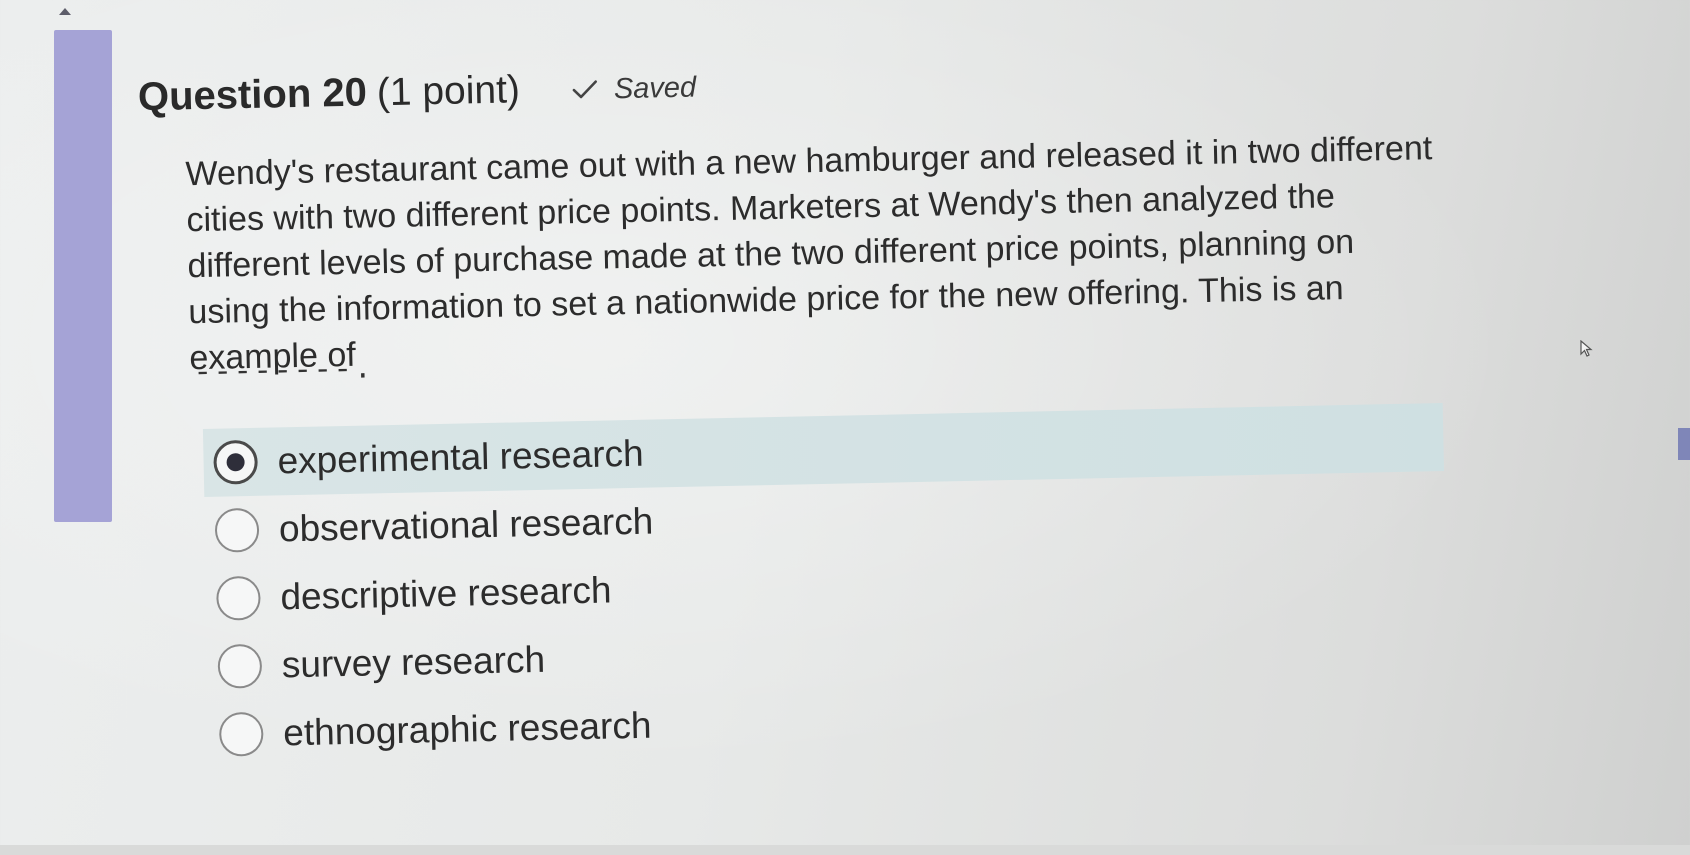  What do you see at coordinates (655, 88) in the screenshot?
I see `saved-label: Saved` at bounding box center [655, 88].